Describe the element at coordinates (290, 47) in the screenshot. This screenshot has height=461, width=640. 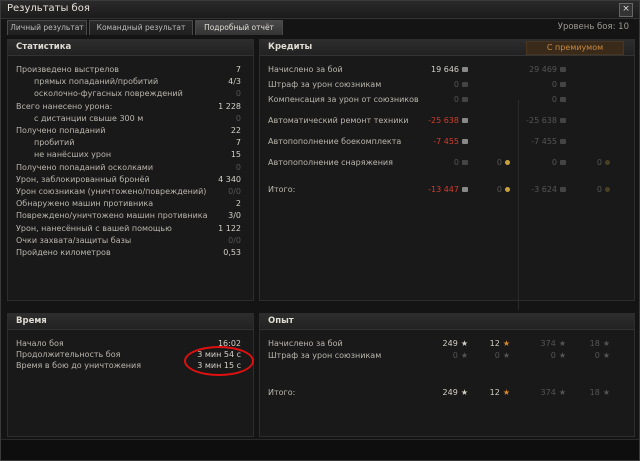
I see `credits-title: Кредиты` at that location.